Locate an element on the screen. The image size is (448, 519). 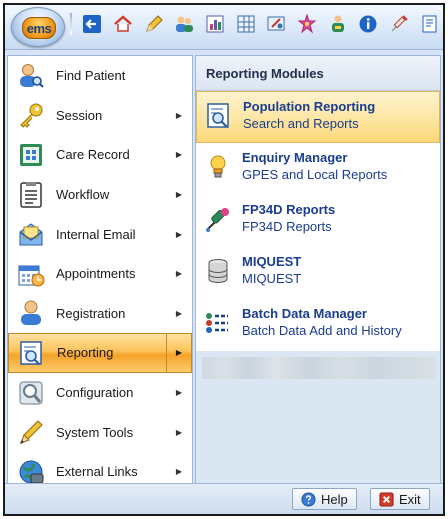
menu-item-configuration: Configuration ▶ is located at coordinates (100, 393).